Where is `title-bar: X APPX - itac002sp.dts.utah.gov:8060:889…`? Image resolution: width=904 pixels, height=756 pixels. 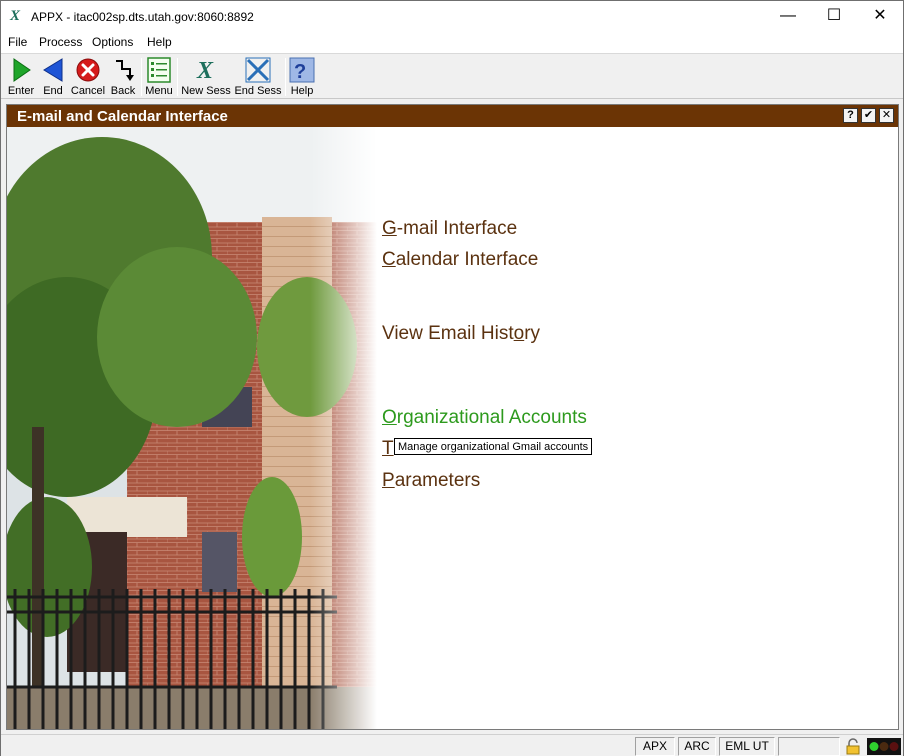 title-bar: X APPX - itac002sp.dts.utah.gov:8060:889… is located at coordinates (452, 16).